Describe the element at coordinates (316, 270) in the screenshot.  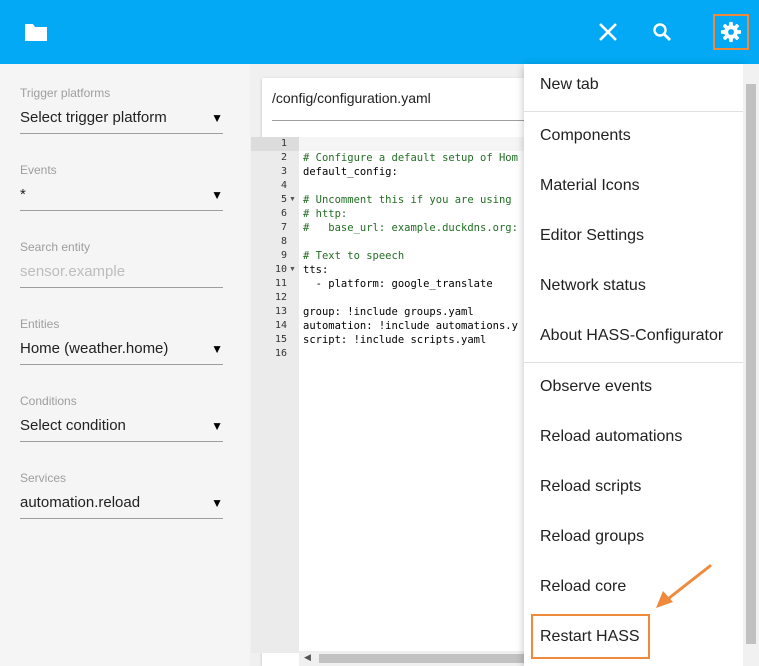
I see `code-line: tts:` at that location.